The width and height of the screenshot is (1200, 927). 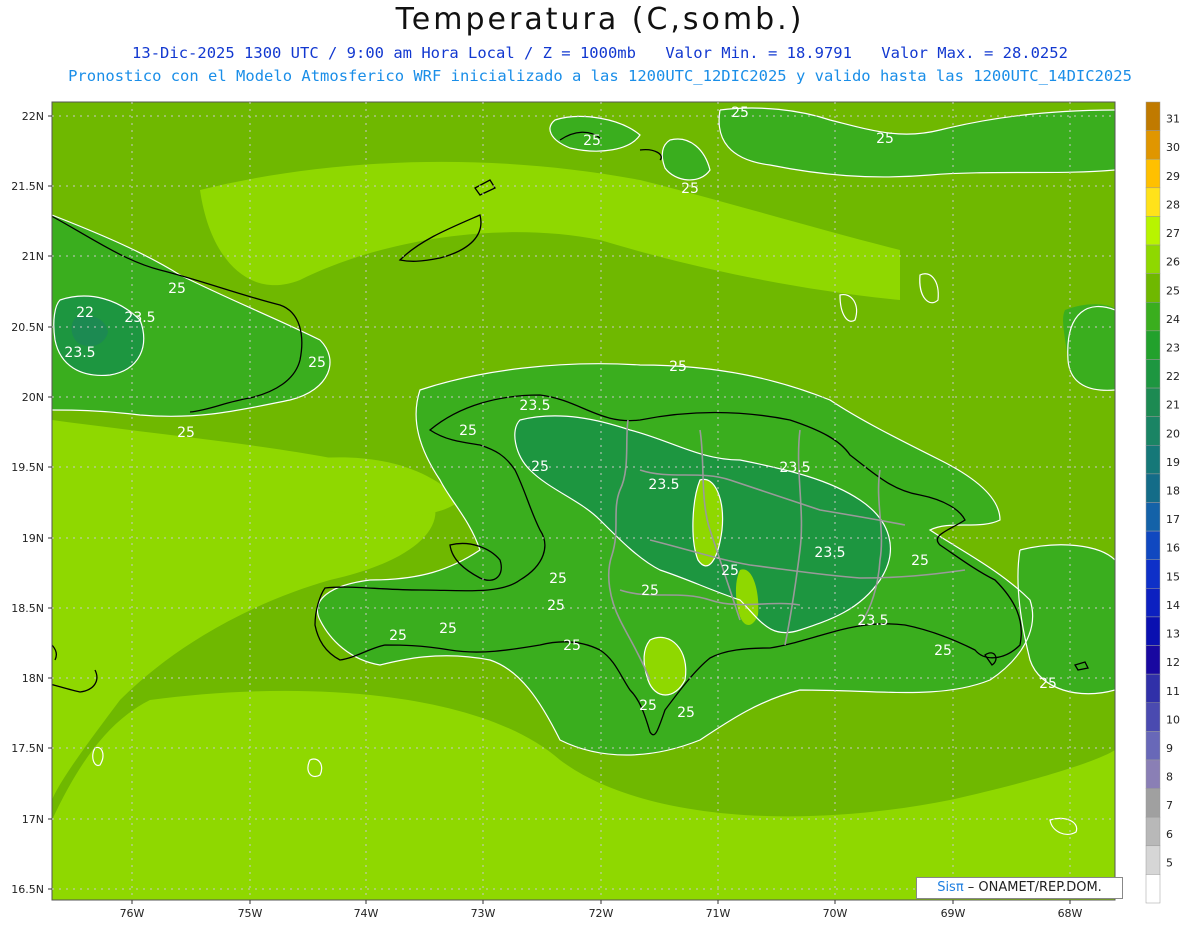 What do you see at coordinates (27, 186) in the screenshot?
I see `lat-label: 21.5N` at bounding box center [27, 186].